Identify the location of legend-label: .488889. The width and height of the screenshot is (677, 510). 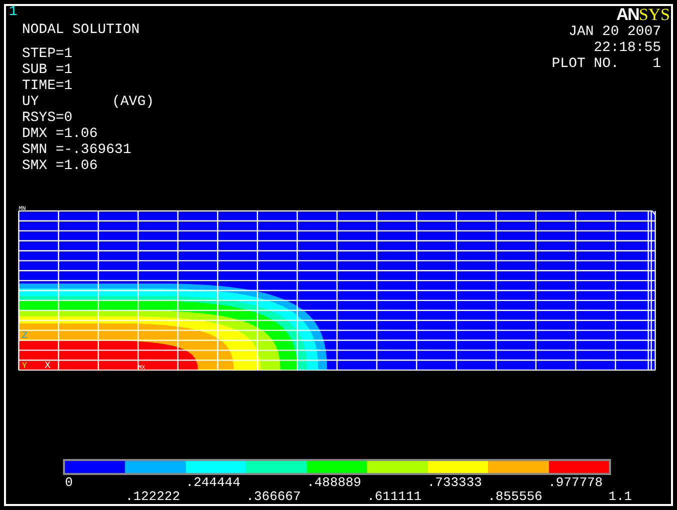
(334, 483).